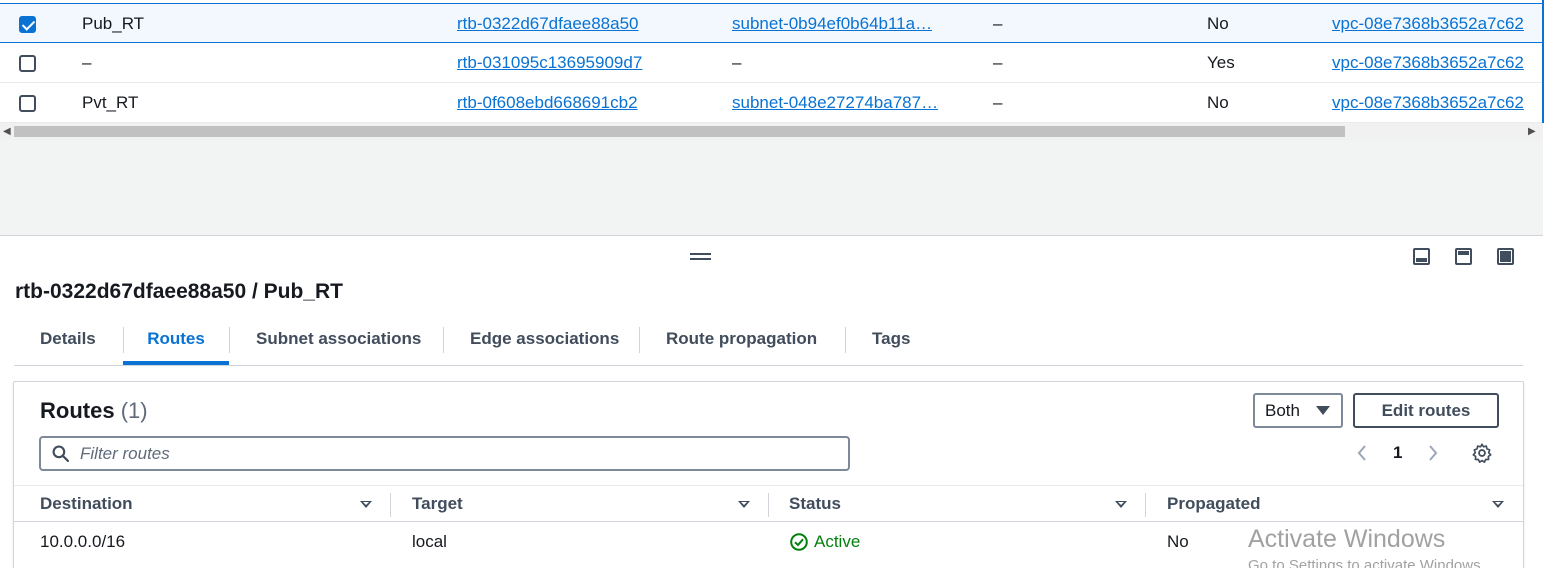 The image size is (1561, 568). Describe the element at coordinates (1282, 410) in the screenshot. I see `route-type-value: Both` at that location.